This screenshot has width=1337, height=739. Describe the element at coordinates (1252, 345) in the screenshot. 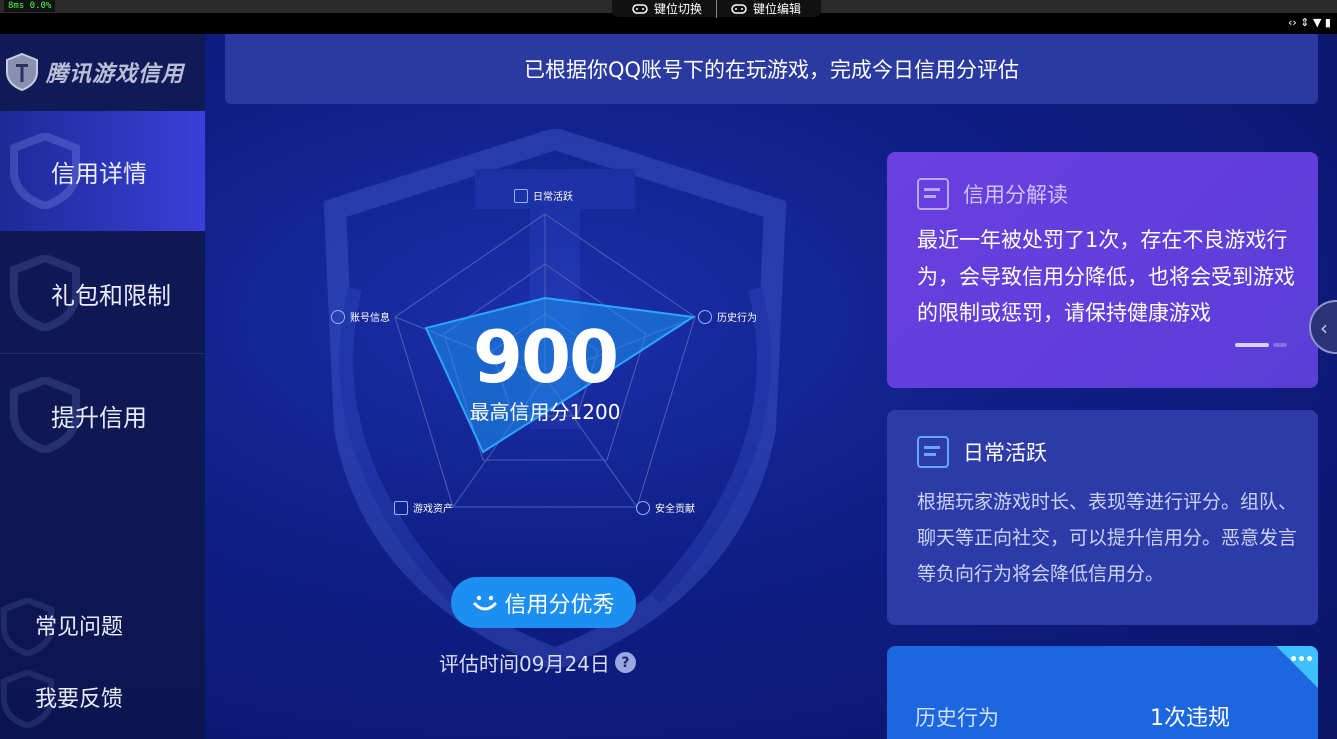

I see `pagination-dot-active` at that location.